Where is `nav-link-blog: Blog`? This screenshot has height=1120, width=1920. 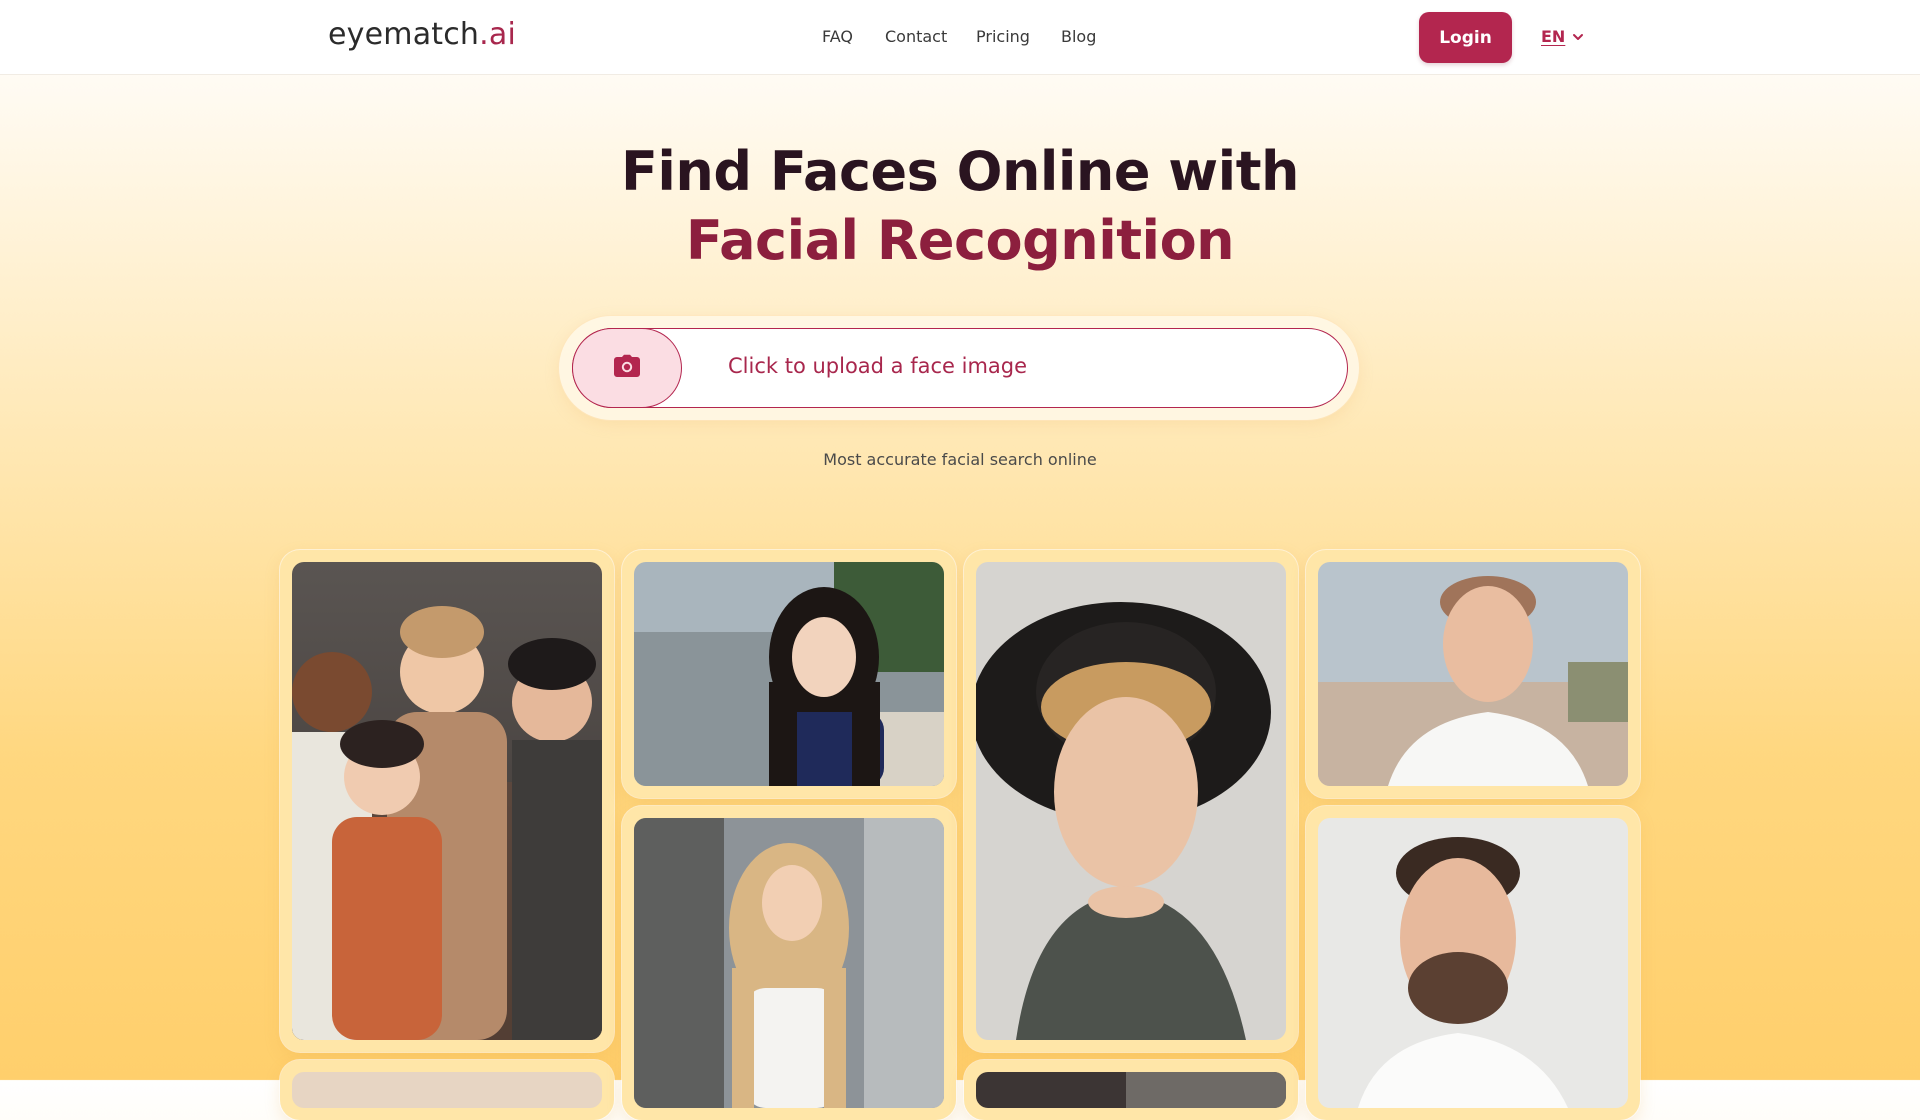
nav-link-blog: Blog is located at coordinates (1078, 36).